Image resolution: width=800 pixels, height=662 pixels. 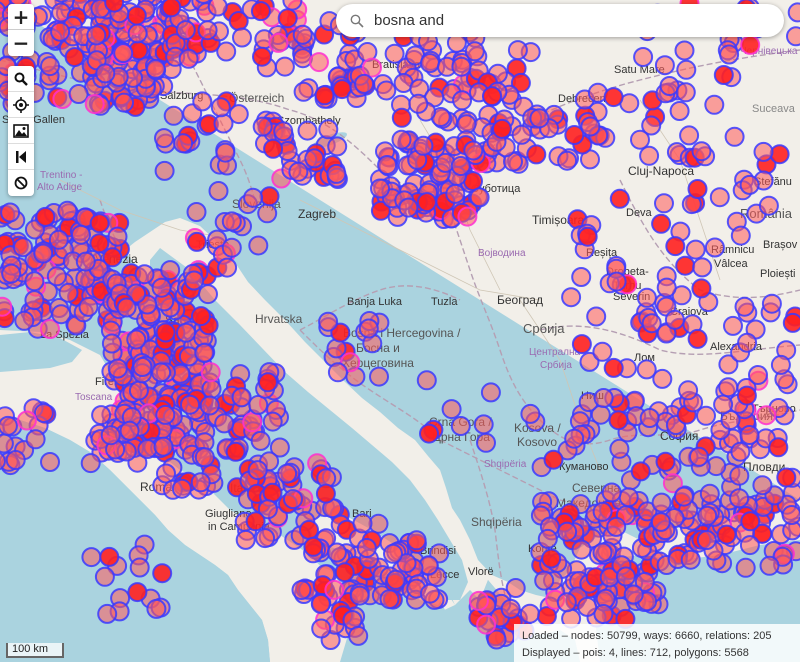 What do you see at coordinates (21, 17) in the screenshot?
I see `zoom-in-button: +` at bounding box center [21, 17].